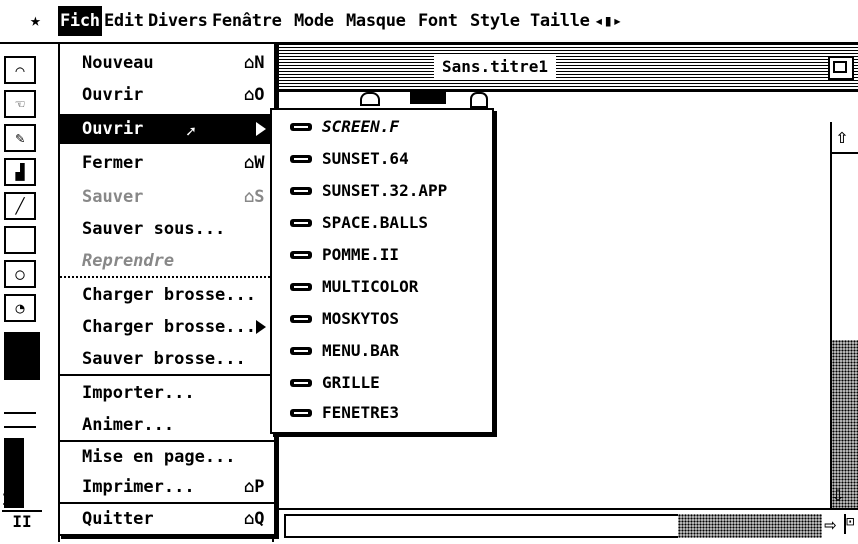 This screenshot has width=858, height=544. Describe the element at coordinates (566, 68) in the screenshot. I see `window-titlebar: Sans.titre1` at that location.